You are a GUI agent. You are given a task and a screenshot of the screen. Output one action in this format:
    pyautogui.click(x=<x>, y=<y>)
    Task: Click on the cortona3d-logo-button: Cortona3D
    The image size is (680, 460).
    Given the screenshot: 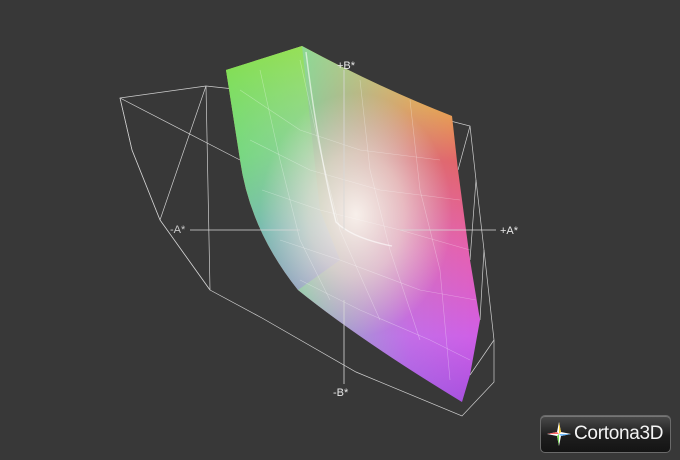 What is the action you would take?
    pyautogui.click(x=605, y=434)
    